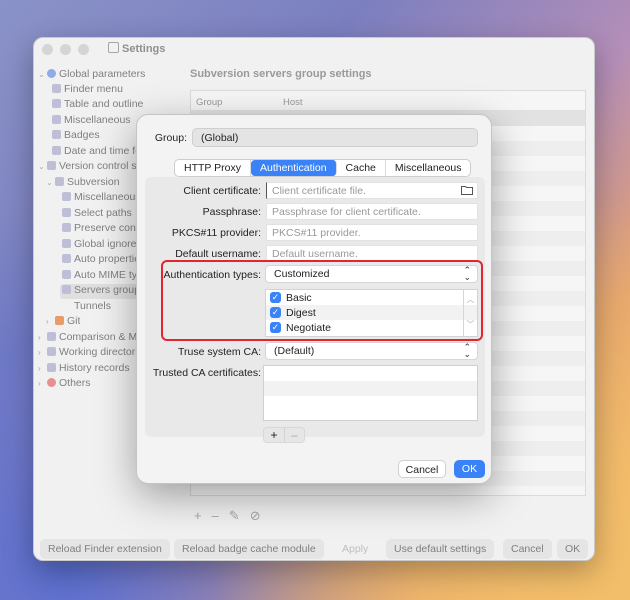 Image resolution: width=630 pixels, height=600 pixels. I want to click on trusted-ca-label: Trusted CA certificates:, so click(206, 373).